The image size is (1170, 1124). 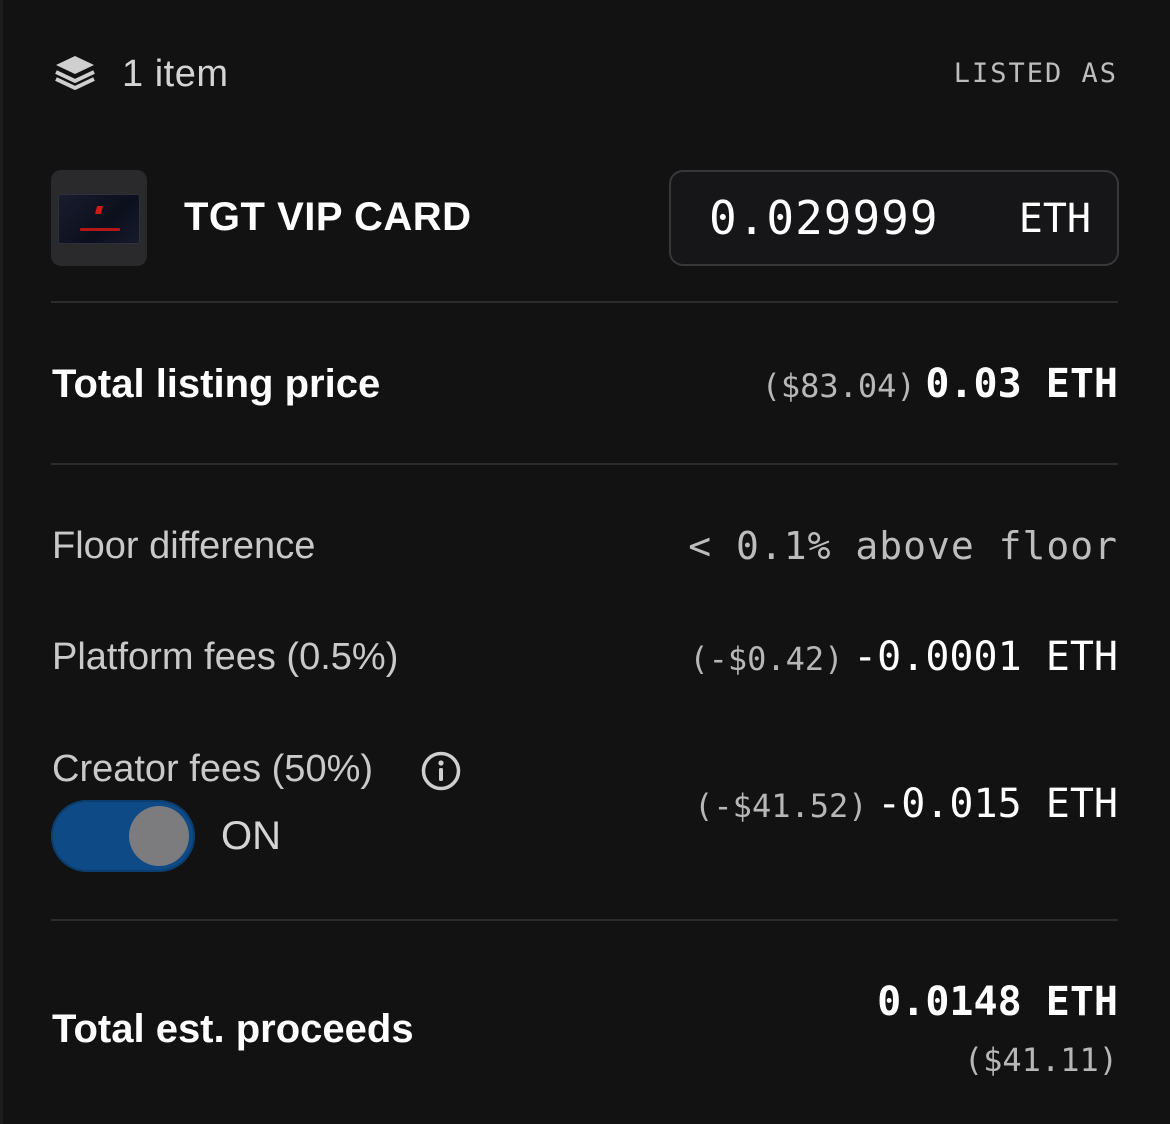 I want to click on creator-fees-toggle, so click(x=123, y=836).